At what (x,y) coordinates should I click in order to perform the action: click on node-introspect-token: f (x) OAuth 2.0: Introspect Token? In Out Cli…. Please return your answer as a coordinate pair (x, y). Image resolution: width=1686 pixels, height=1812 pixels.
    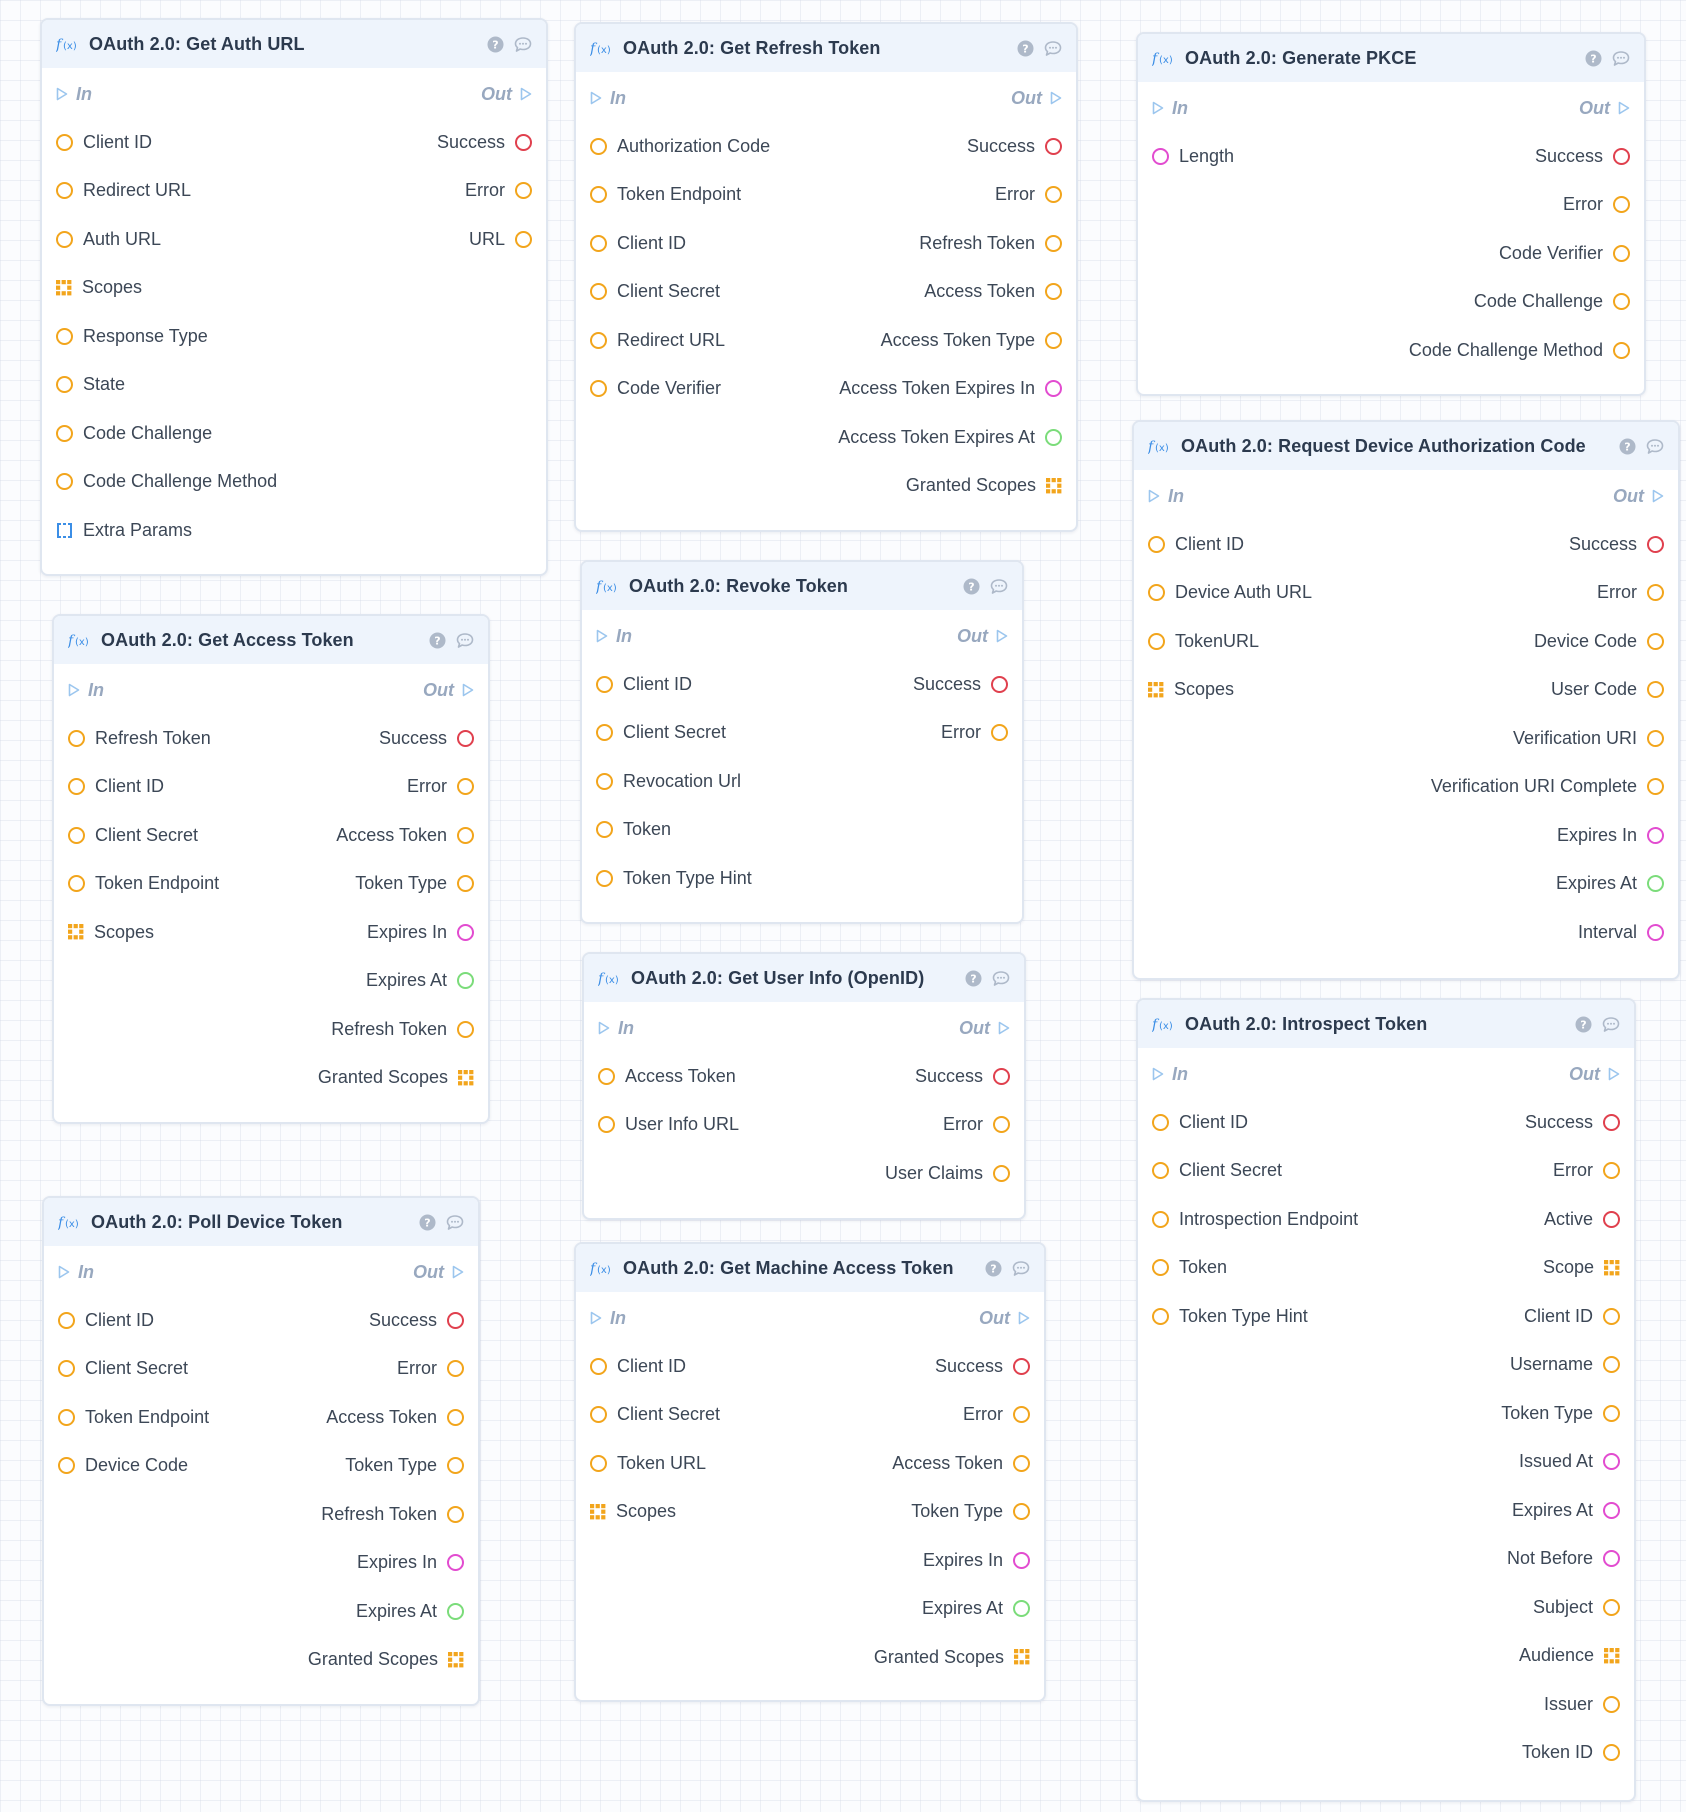
    Looking at the image, I should click on (1386, 1400).